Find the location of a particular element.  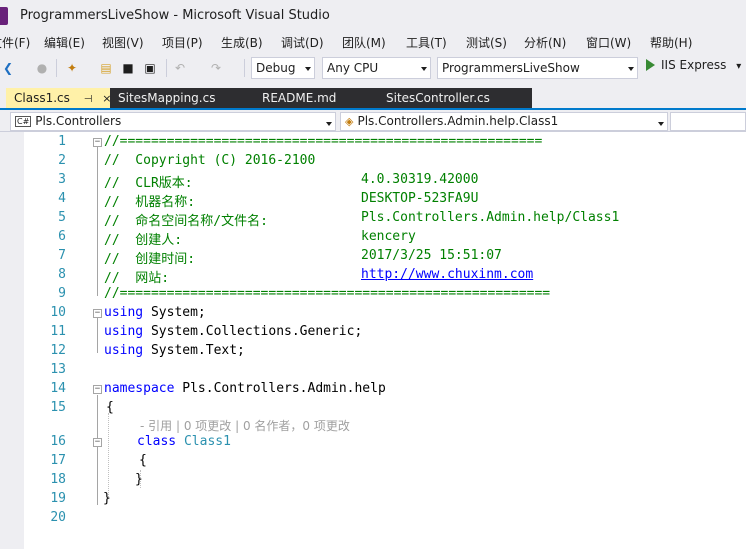

project-navigation-dropdown: C# Pls.Controllers is located at coordinates (173, 121).